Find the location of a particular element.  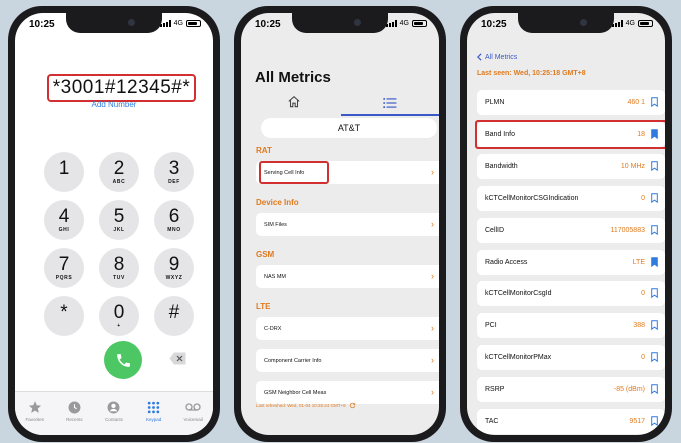

metric-row-component-carrier-info: Component Carrier Info › is located at coordinates (347, 360).